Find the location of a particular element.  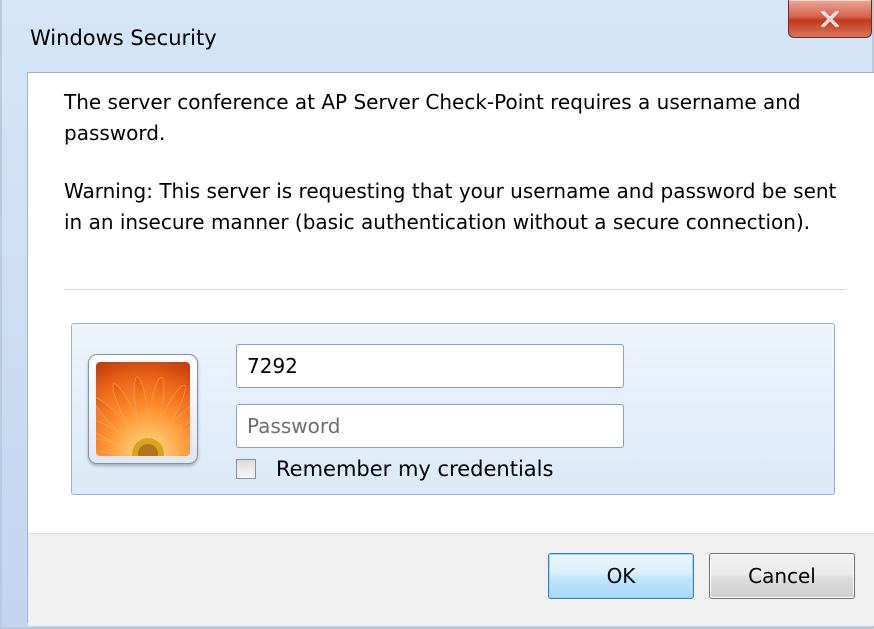

window-title: Windows Security is located at coordinates (123, 38).